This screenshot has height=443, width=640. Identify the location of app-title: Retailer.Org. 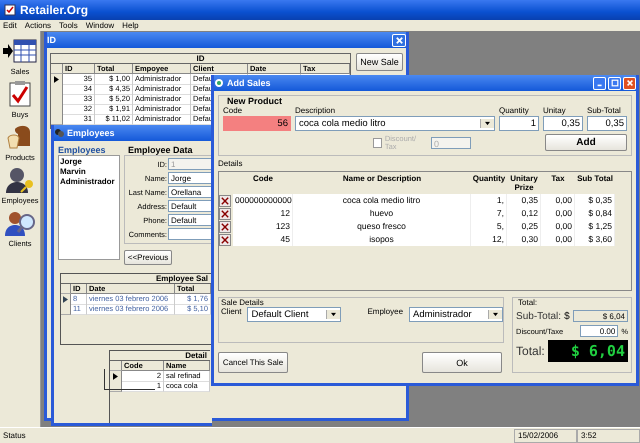
(54, 10).